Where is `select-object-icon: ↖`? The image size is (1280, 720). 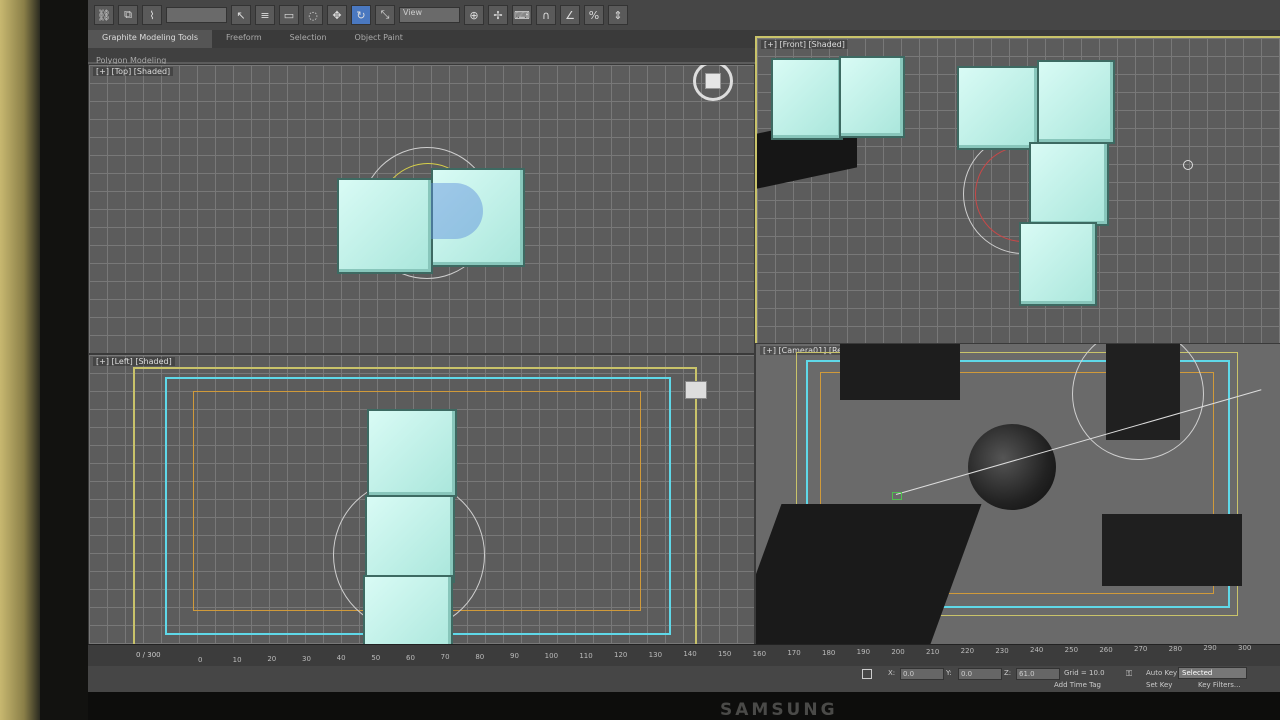 select-object-icon: ↖ is located at coordinates (241, 15).